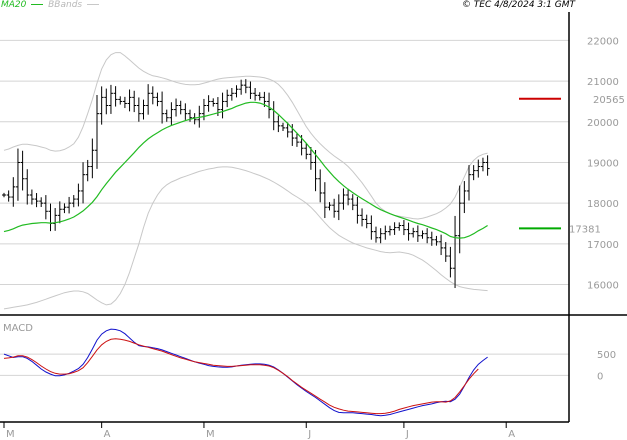 The width and height of the screenshot is (627, 440). Describe the element at coordinates (603, 245) in the screenshot. I see `price-axis-tick: 17000` at that location.